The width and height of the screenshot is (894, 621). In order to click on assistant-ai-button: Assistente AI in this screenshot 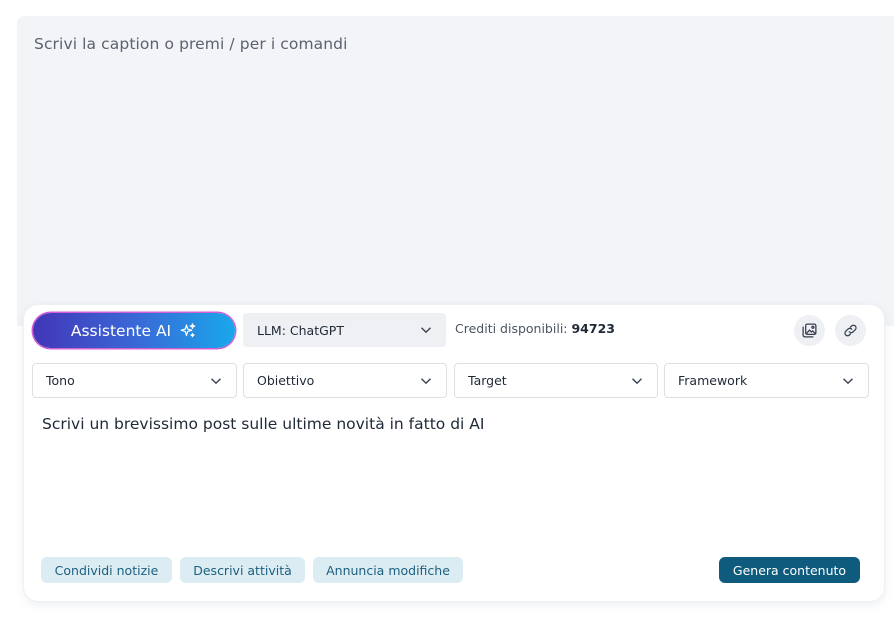, I will do `click(134, 330)`.